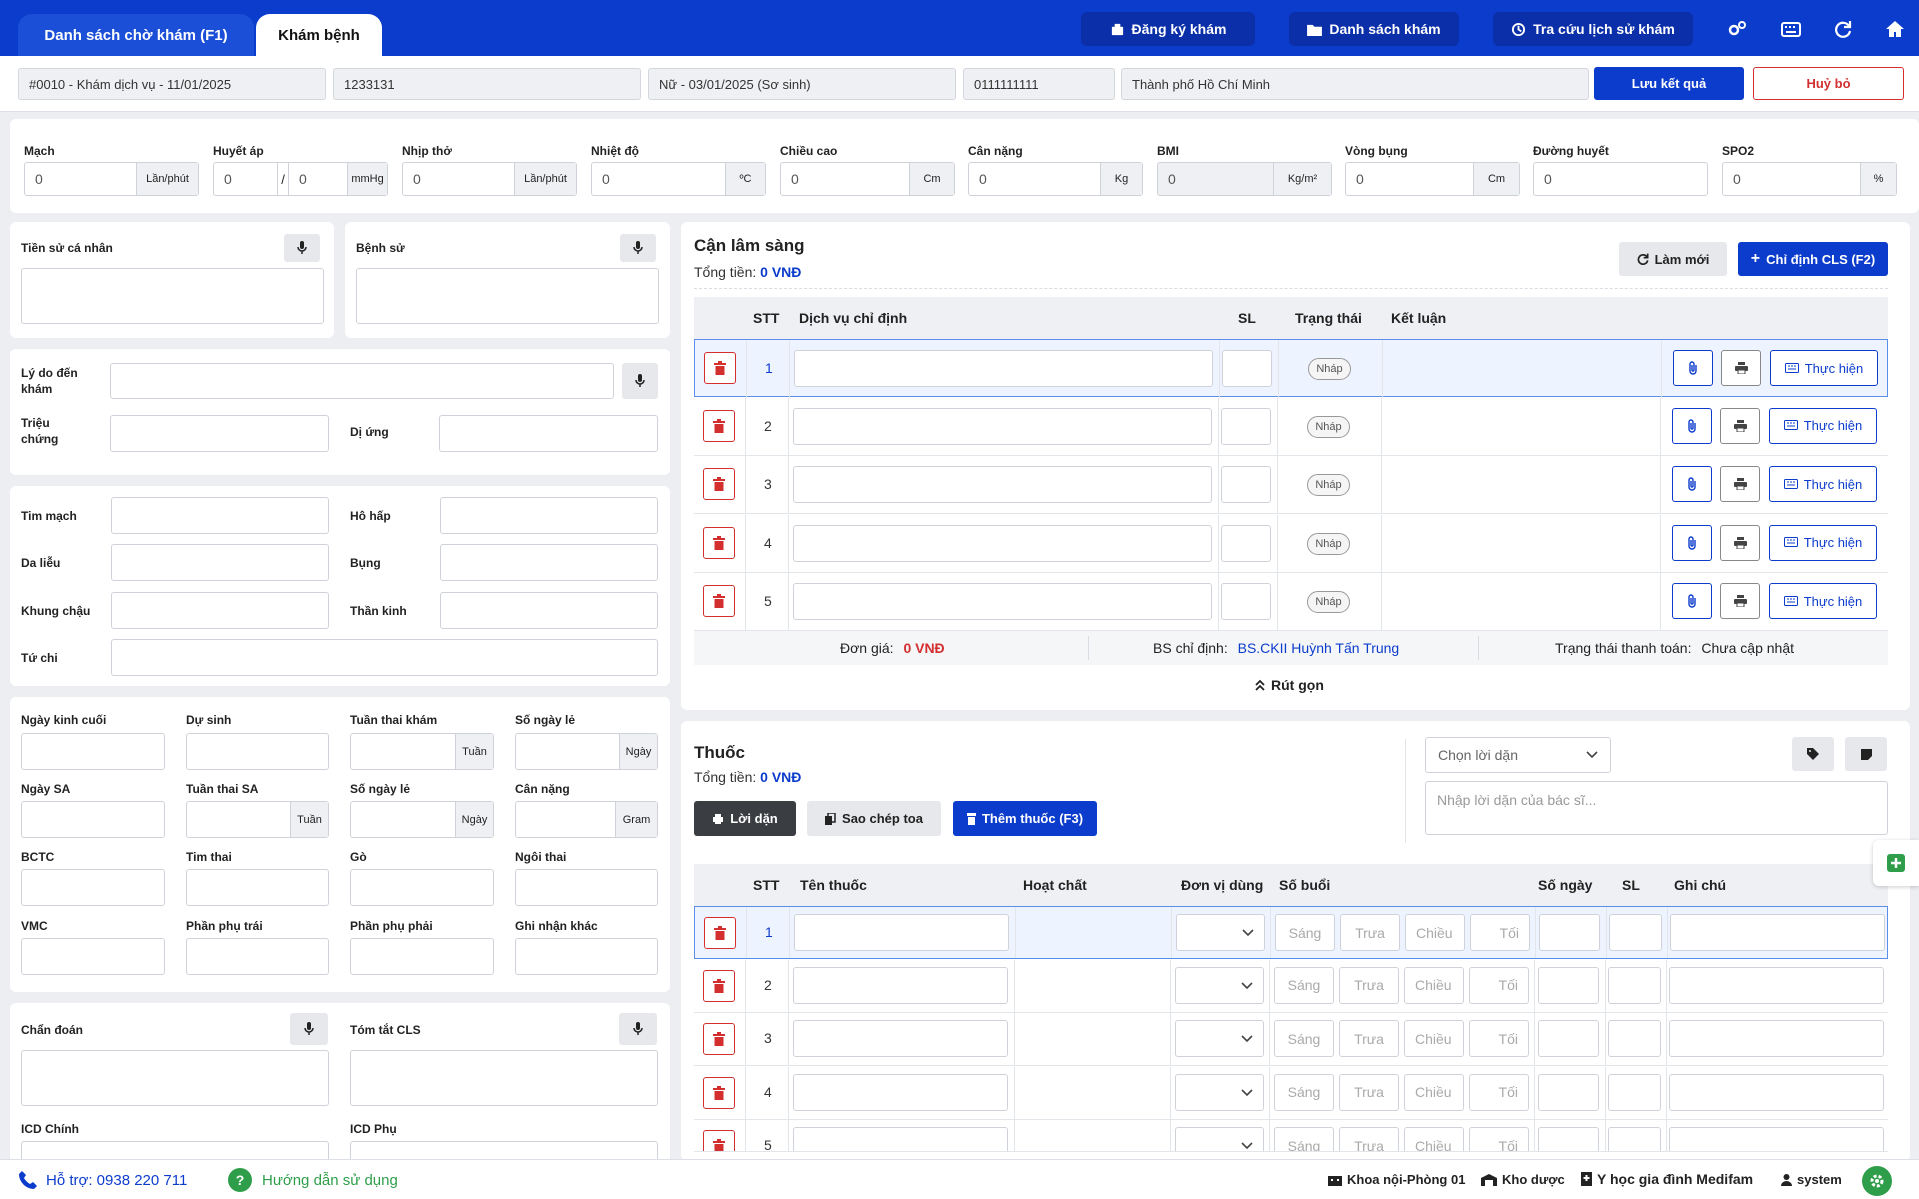  I want to click on blood-pressure-input: 0 / 0 mmHg, so click(300, 179).